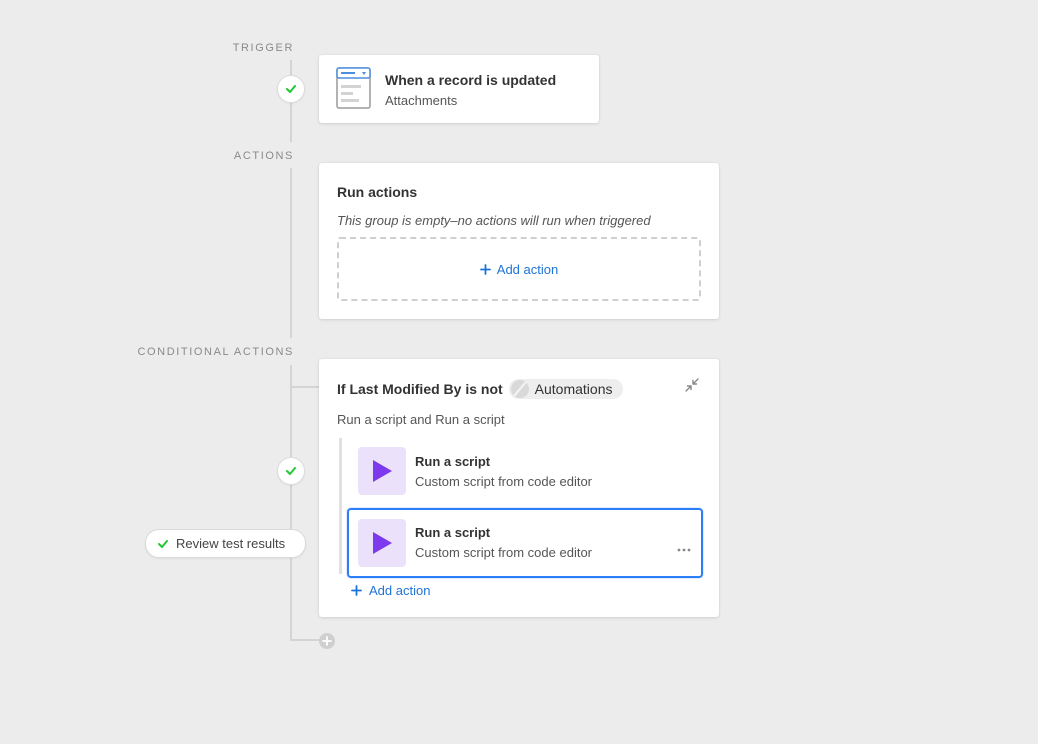 The width and height of the screenshot is (1038, 744). What do you see at coordinates (453, 532) in the screenshot?
I see `action-2-title: Run a script` at bounding box center [453, 532].